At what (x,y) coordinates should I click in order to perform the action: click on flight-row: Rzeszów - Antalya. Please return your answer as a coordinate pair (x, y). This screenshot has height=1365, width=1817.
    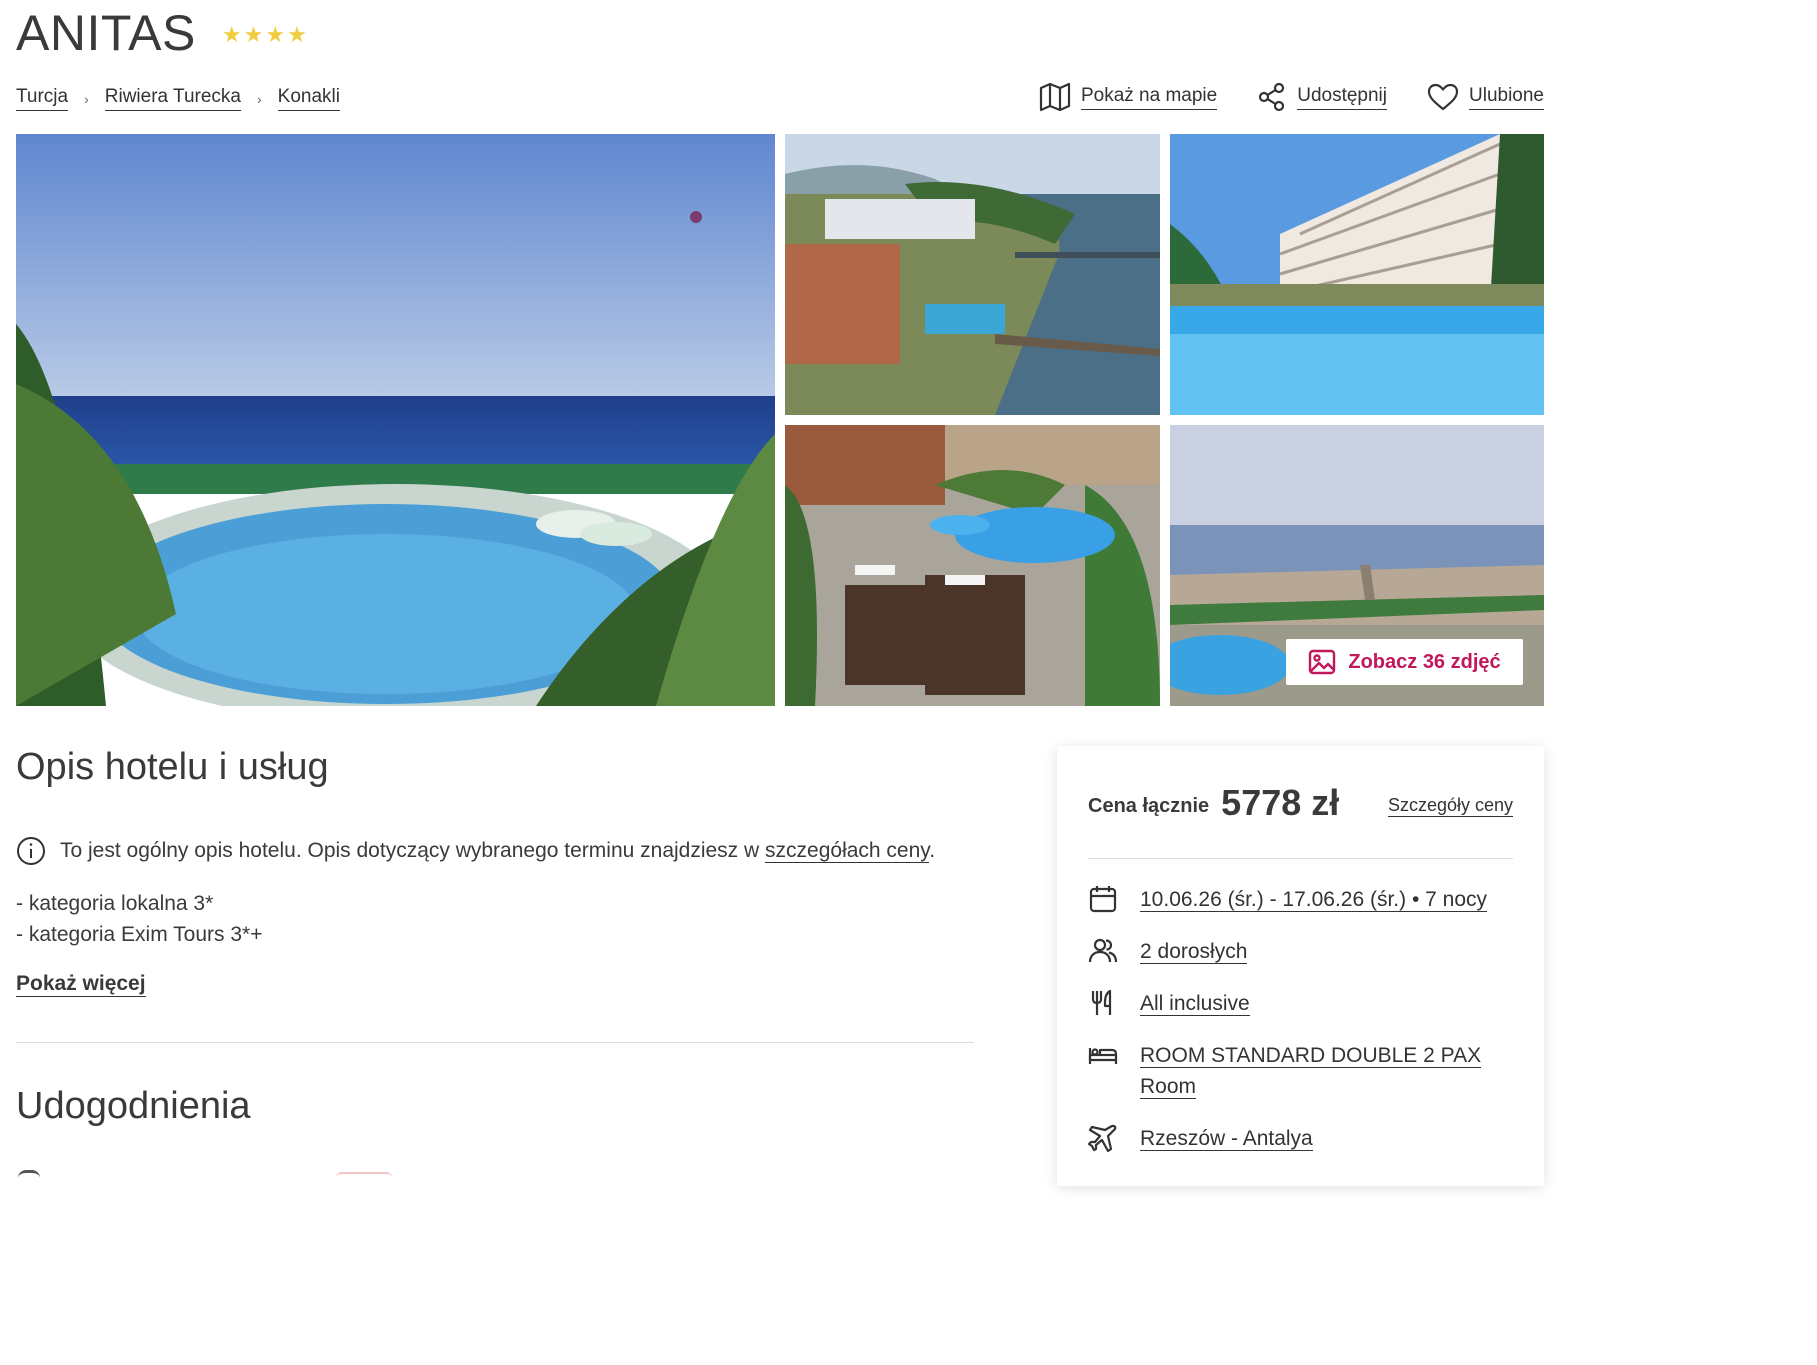
    Looking at the image, I should click on (1200, 1138).